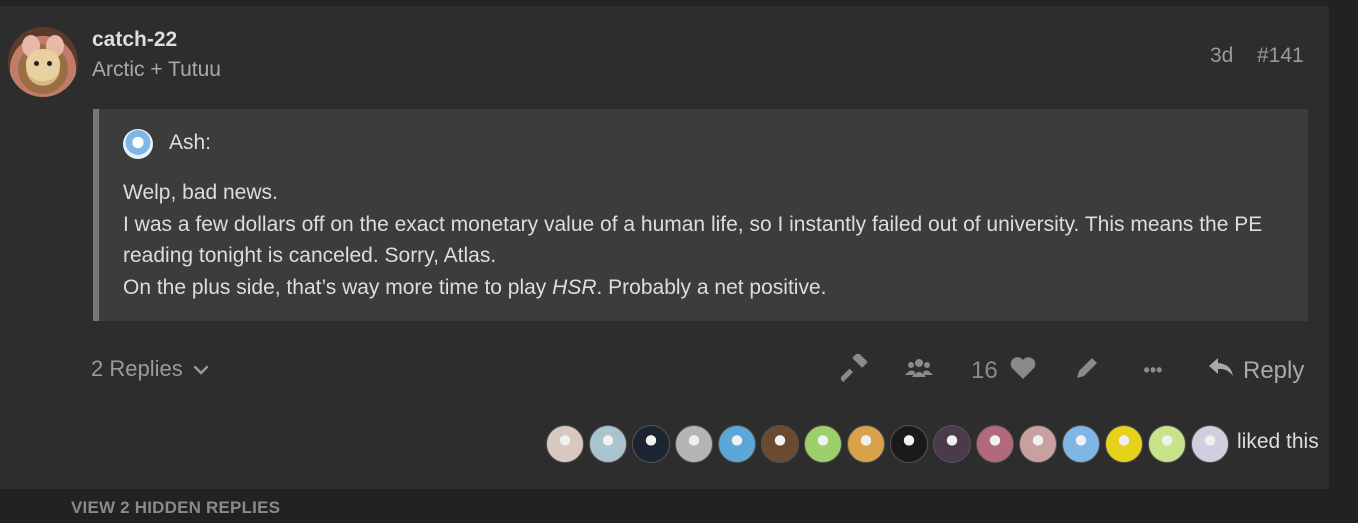  I want to click on pencil-icon, so click(1087, 370).